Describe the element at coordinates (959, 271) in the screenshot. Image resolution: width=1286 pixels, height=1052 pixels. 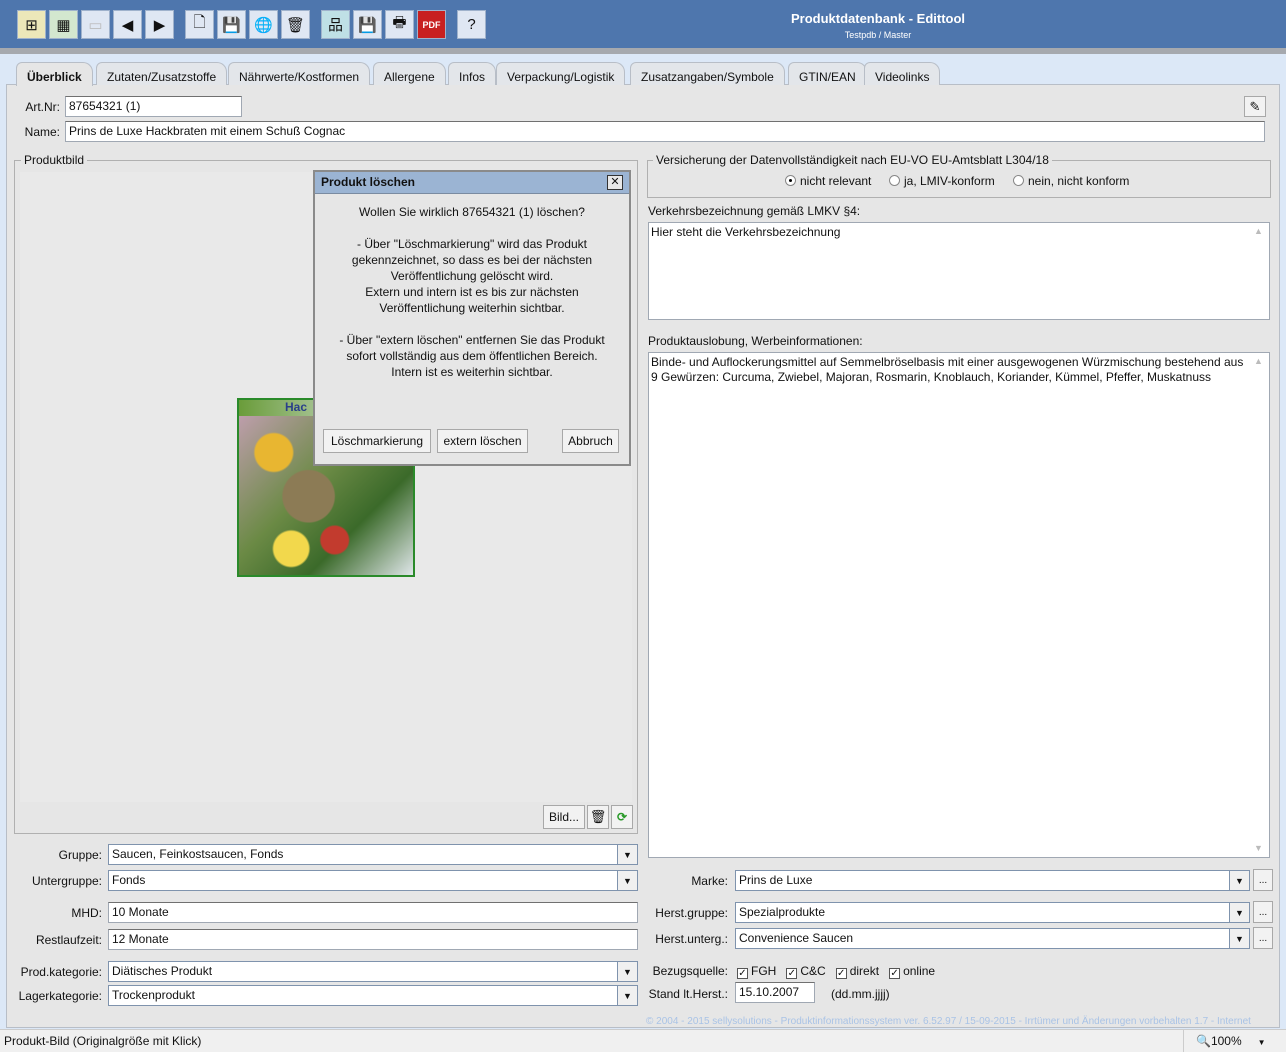
I see `verkehr-textarea: Hier steht die Verkehrsbezeichnung ▲` at that location.